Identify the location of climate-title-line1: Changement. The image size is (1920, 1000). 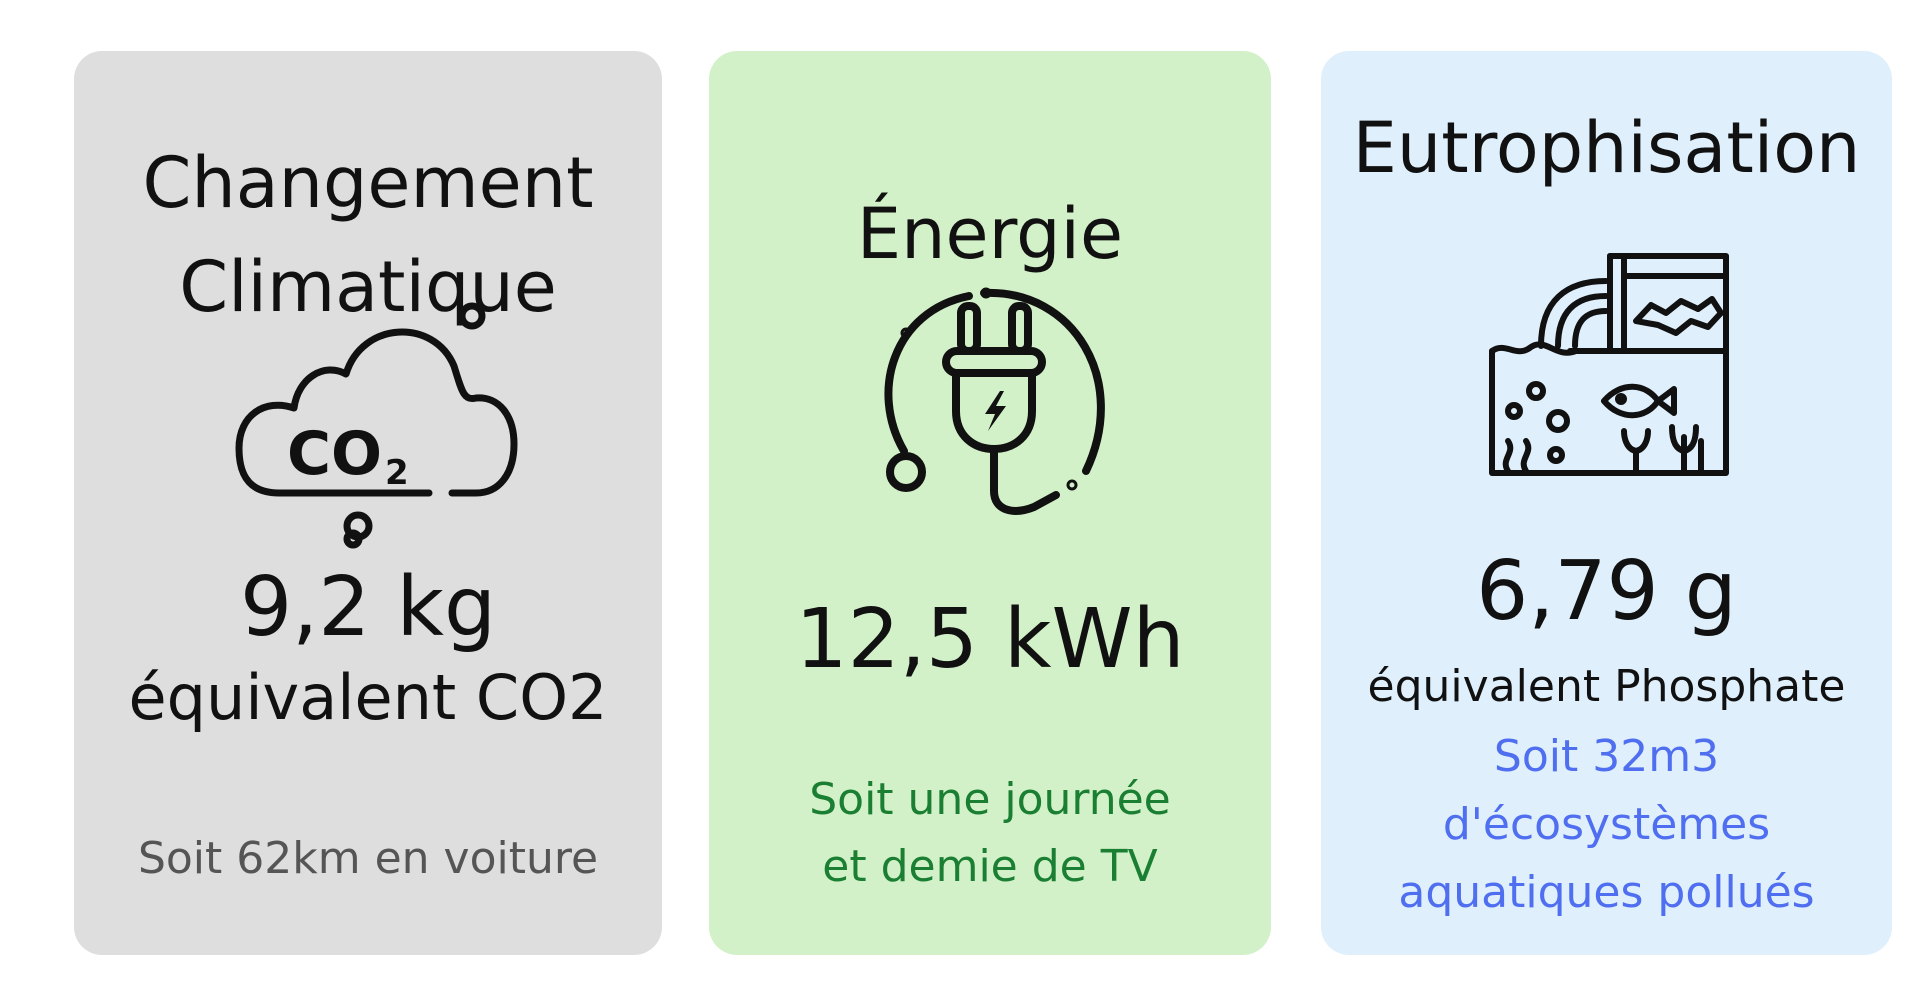
(368, 183).